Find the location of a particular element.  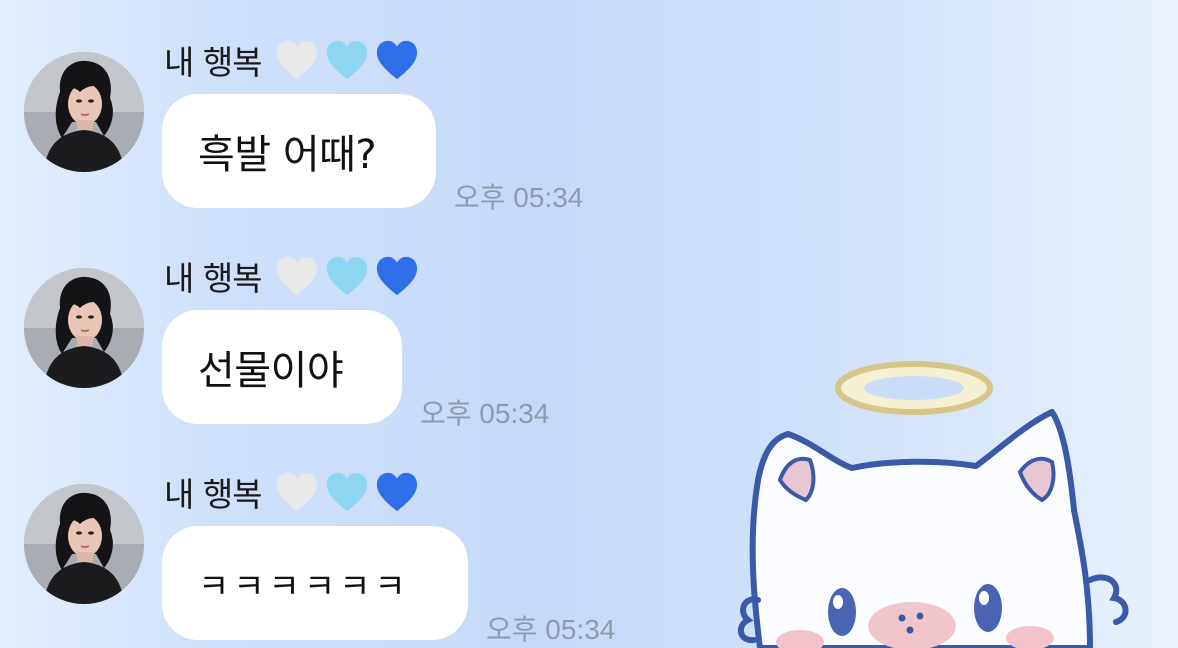

message-text: 선물이야 is located at coordinates (271, 371).